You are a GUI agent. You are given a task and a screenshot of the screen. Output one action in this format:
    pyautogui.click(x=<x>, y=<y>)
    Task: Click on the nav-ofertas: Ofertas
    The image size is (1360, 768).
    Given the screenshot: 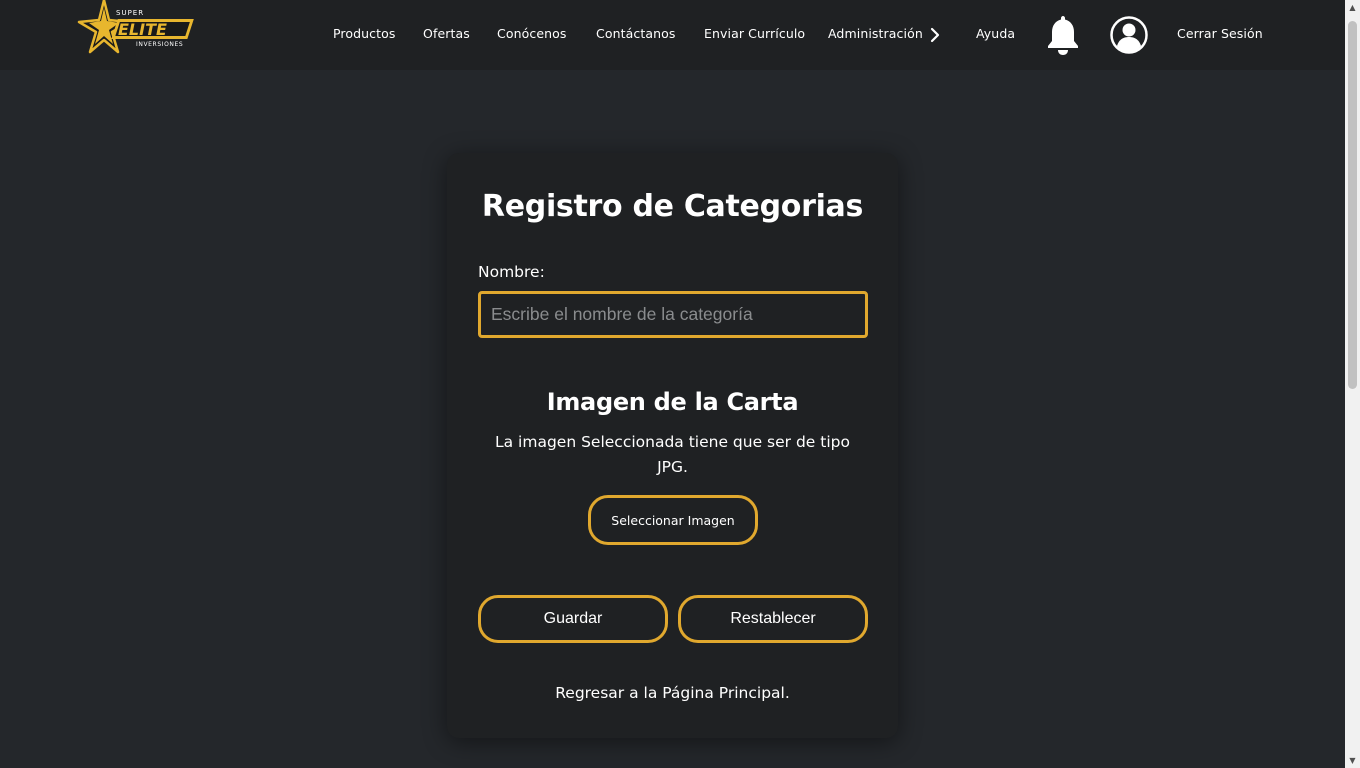 What is the action you would take?
    pyautogui.click(x=446, y=33)
    